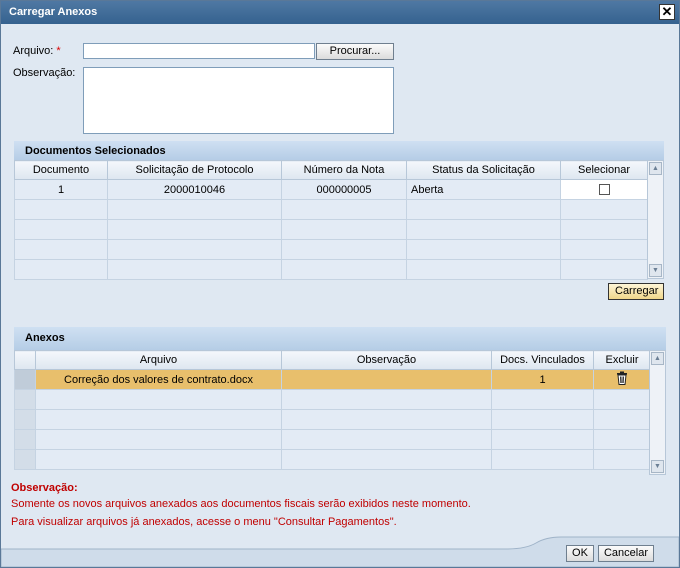 The image size is (680, 568). I want to click on col-status-solicitacao: Status da Solicitação, so click(483, 170).